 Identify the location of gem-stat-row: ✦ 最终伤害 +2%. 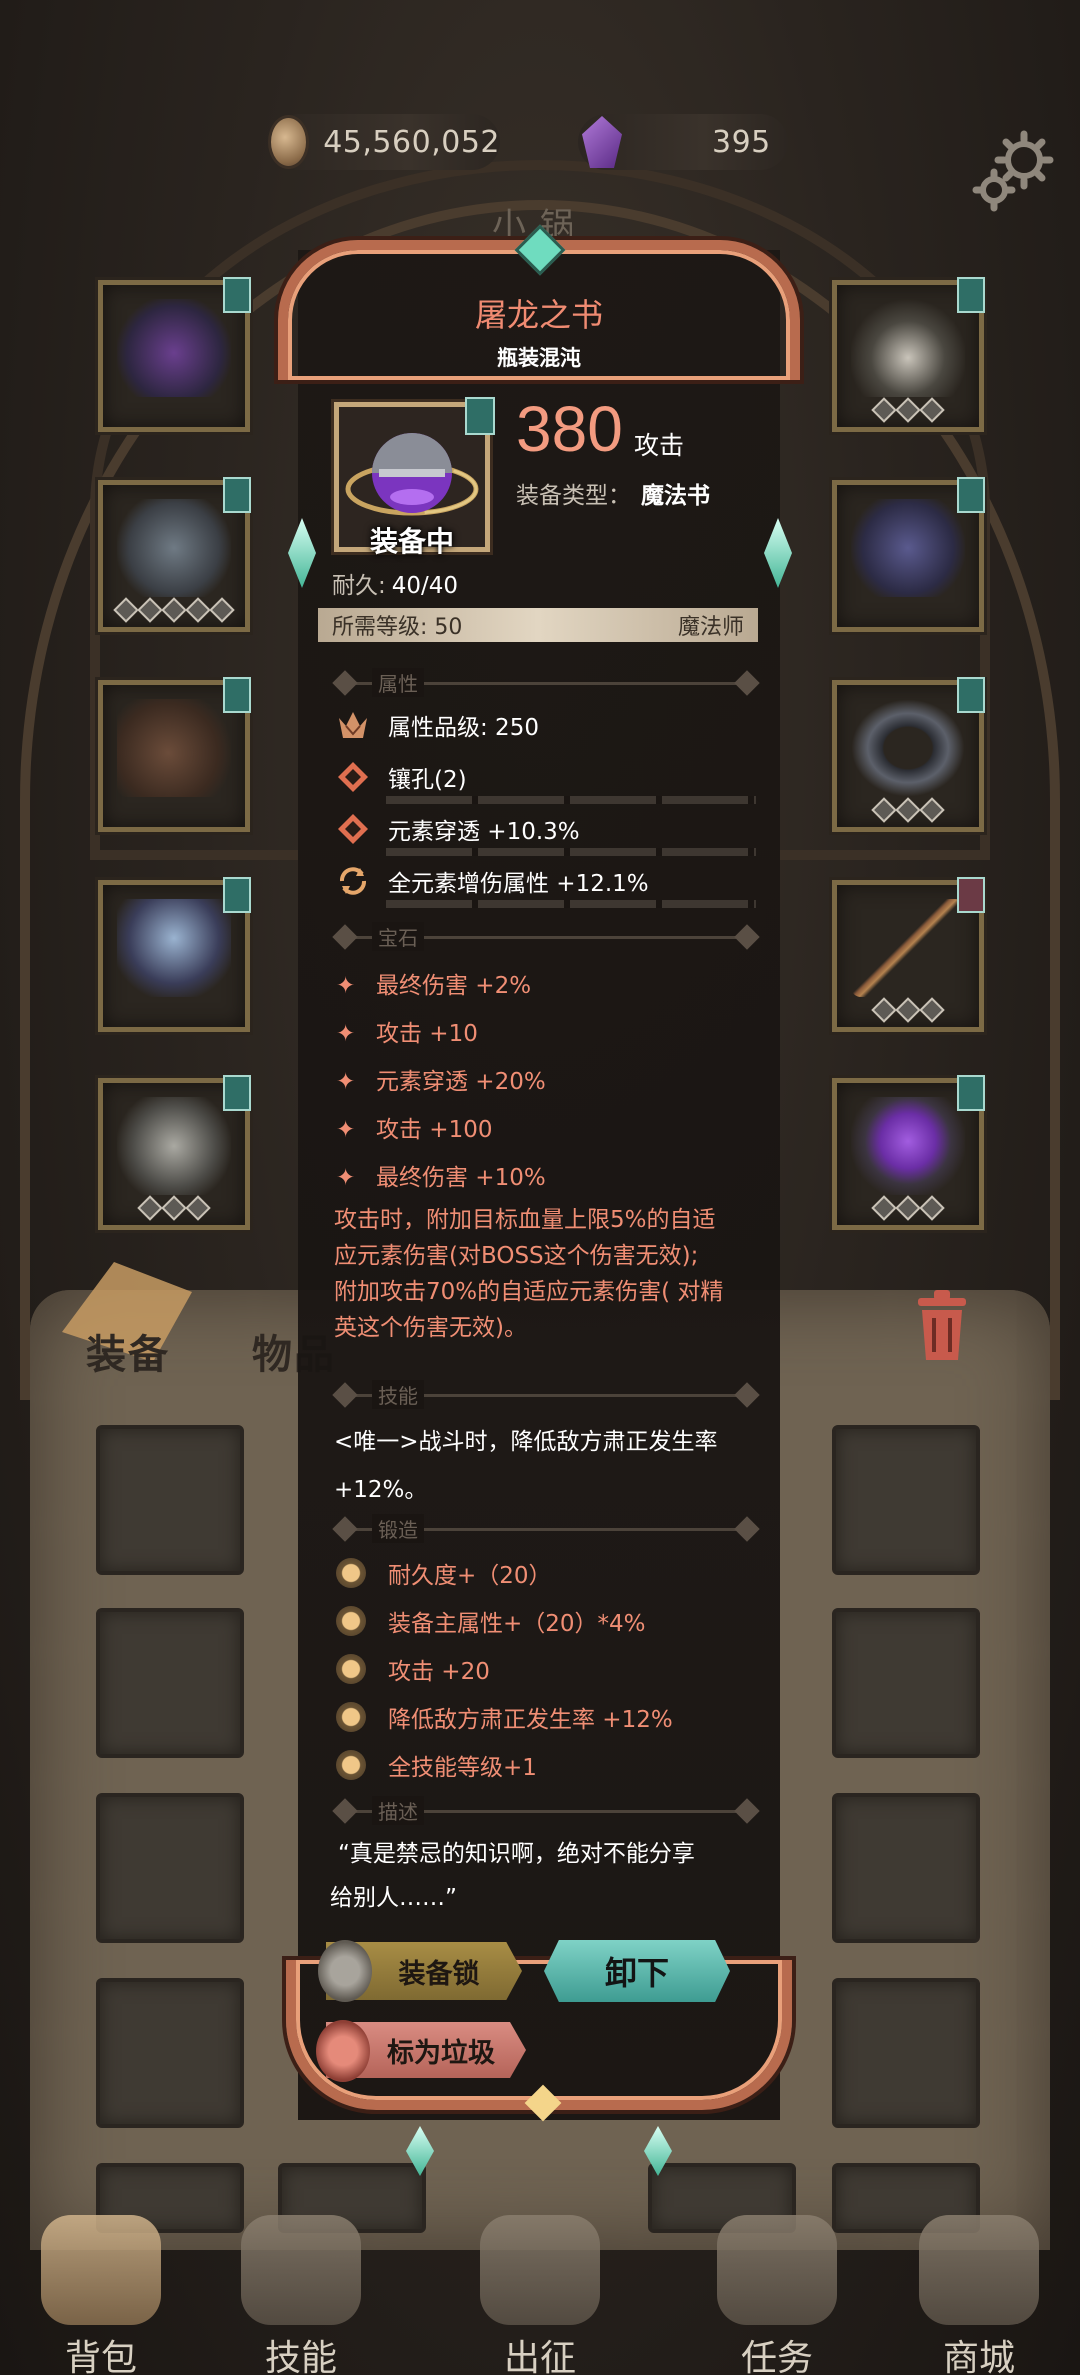
(433, 983).